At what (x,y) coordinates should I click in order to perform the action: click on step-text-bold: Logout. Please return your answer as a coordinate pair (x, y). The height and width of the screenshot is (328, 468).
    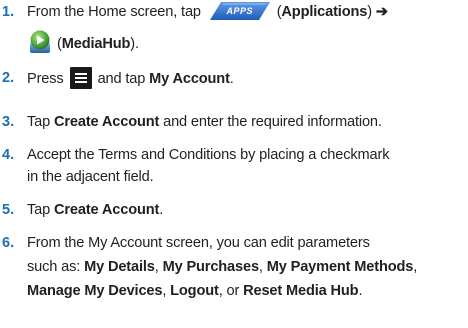
    Looking at the image, I should click on (194, 291).